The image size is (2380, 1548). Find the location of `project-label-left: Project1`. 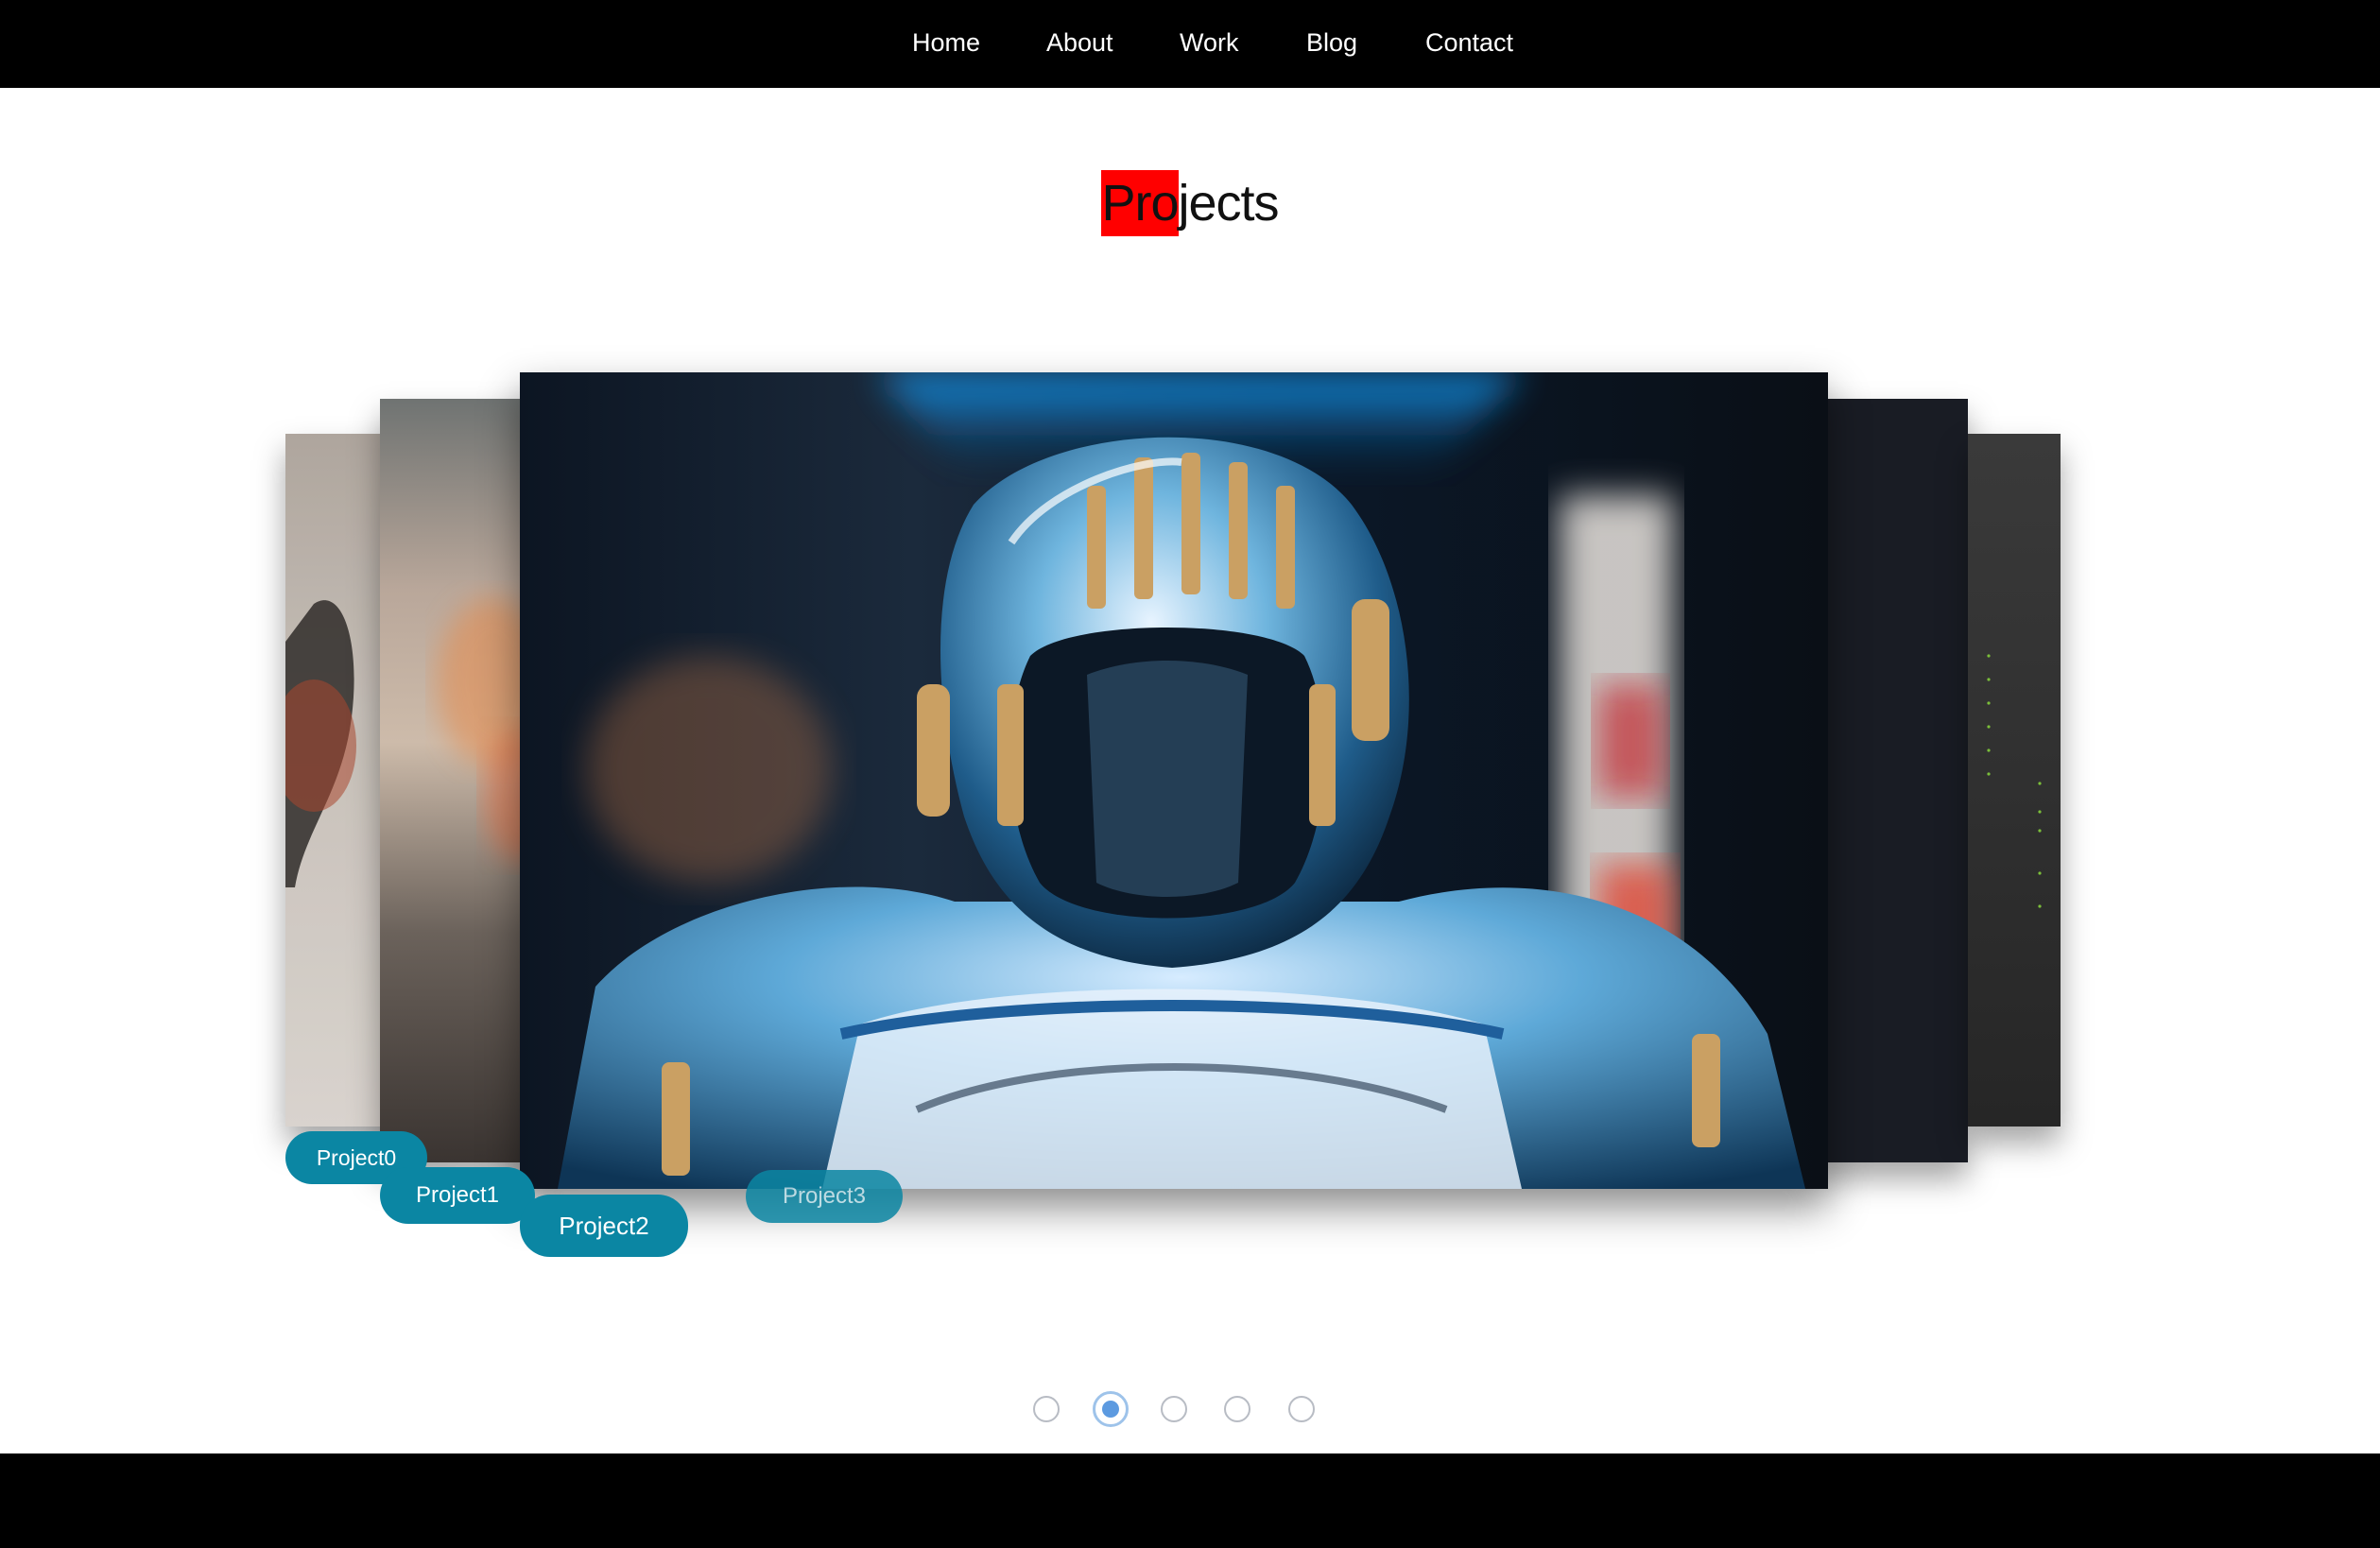

project-label-left: Project1 is located at coordinates (458, 1196).